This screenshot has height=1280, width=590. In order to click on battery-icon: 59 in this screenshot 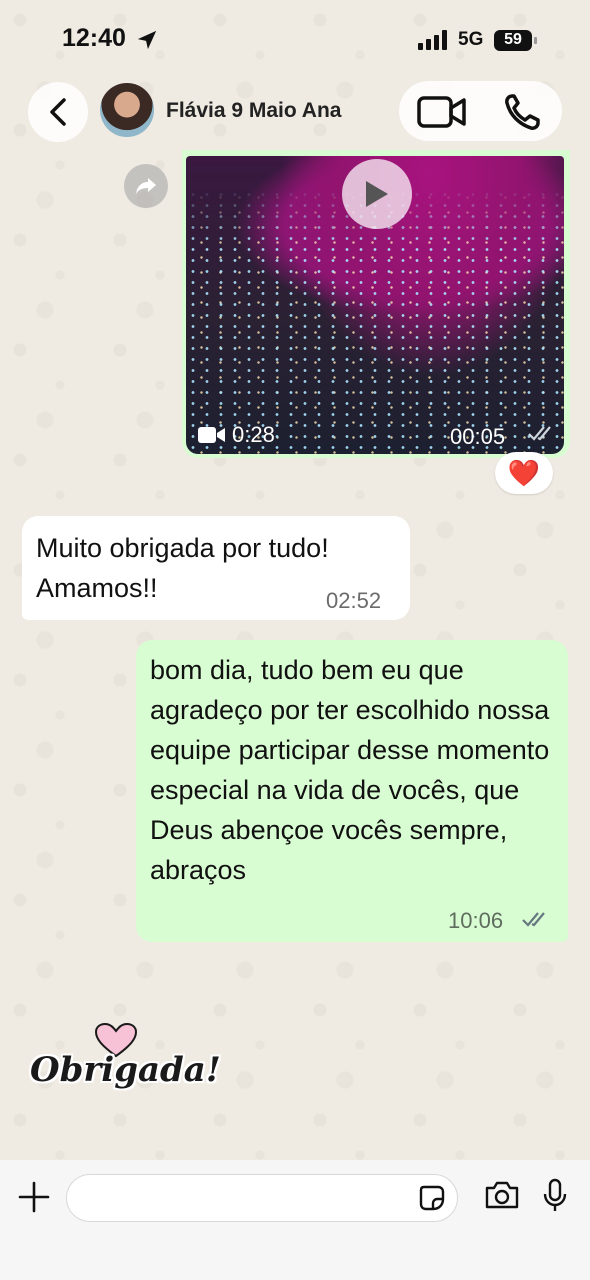, I will do `click(515, 40)`.